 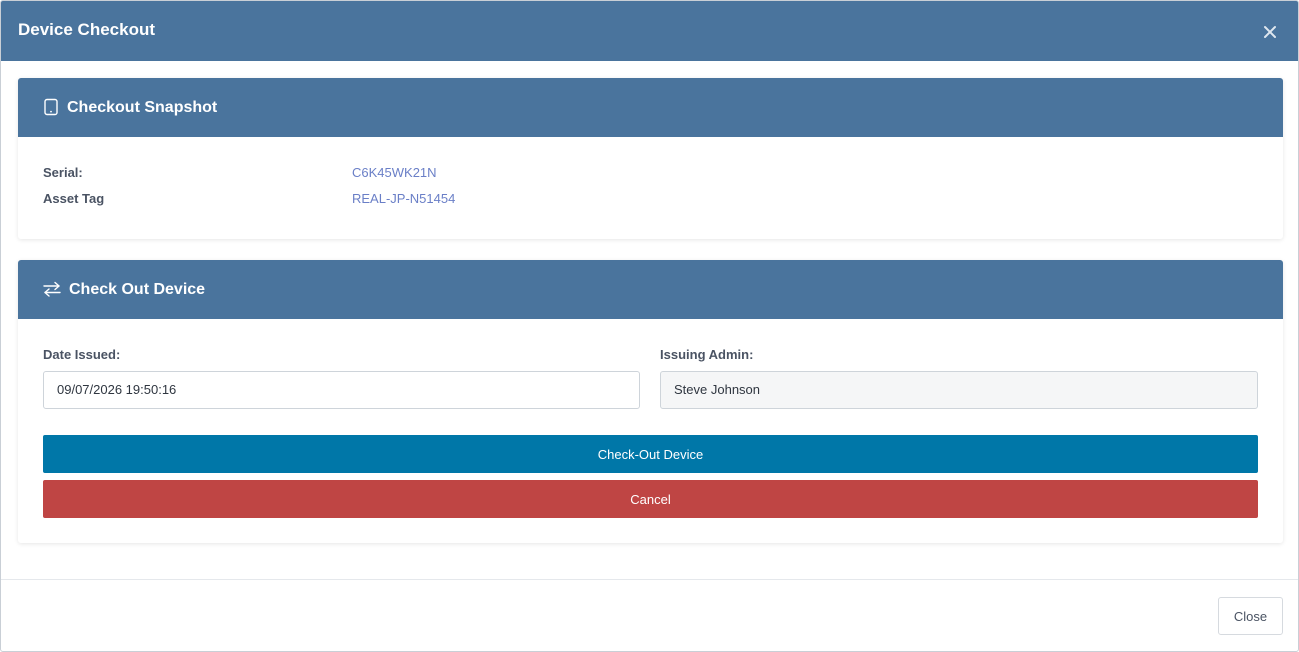 What do you see at coordinates (404, 198) in the screenshot?
I see `asset-tag-value: REAL-JP-N51454` at bounding box center [404, 198].